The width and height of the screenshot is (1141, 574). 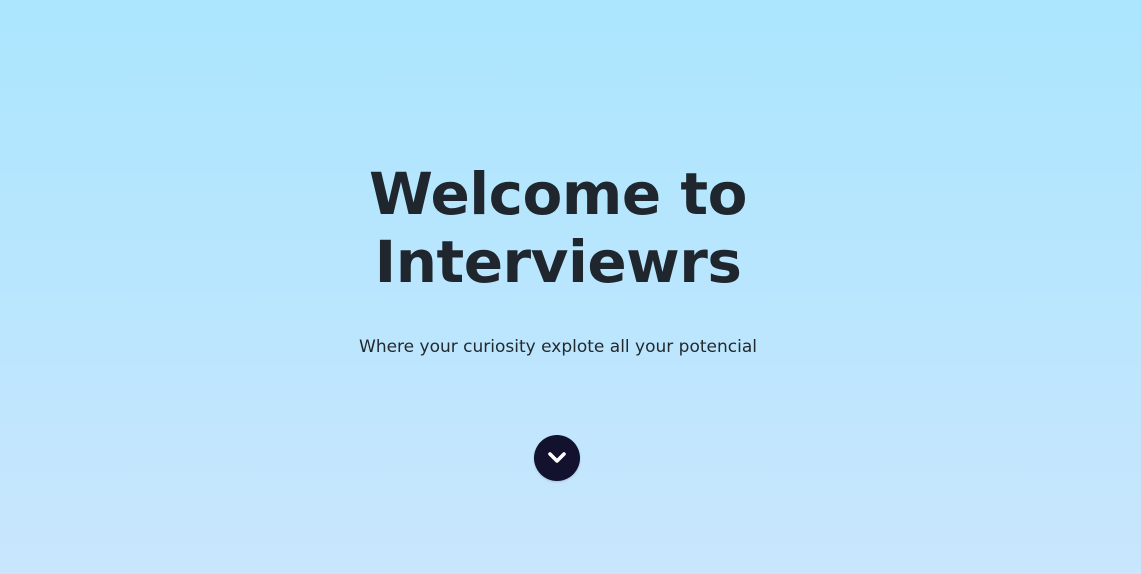 I want to click on hero-title-line-1: Welcome to, so click(x=558, y=194).